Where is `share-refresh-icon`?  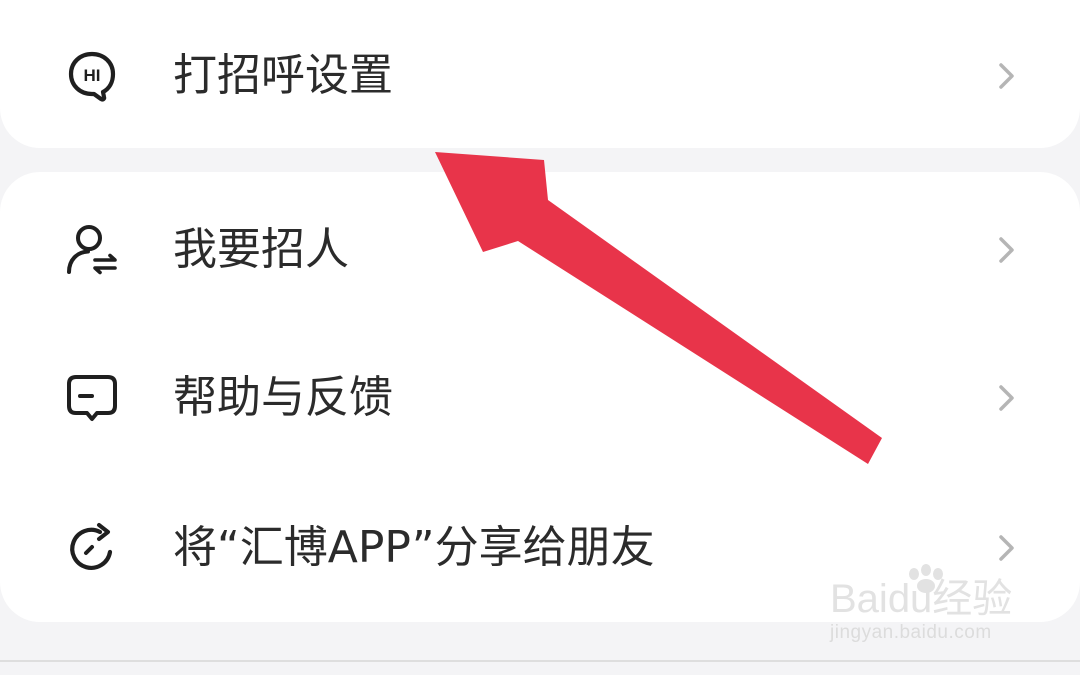
share-refresh-icon is located at coordinates (92, 548).